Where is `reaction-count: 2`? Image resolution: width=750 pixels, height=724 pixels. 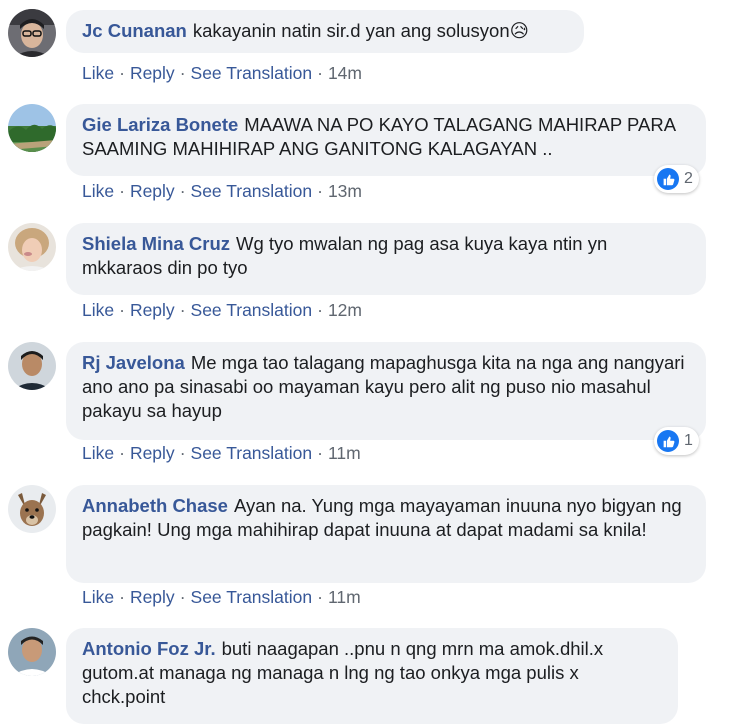
reaction-count: 2 is located at coordinates (688, 178).